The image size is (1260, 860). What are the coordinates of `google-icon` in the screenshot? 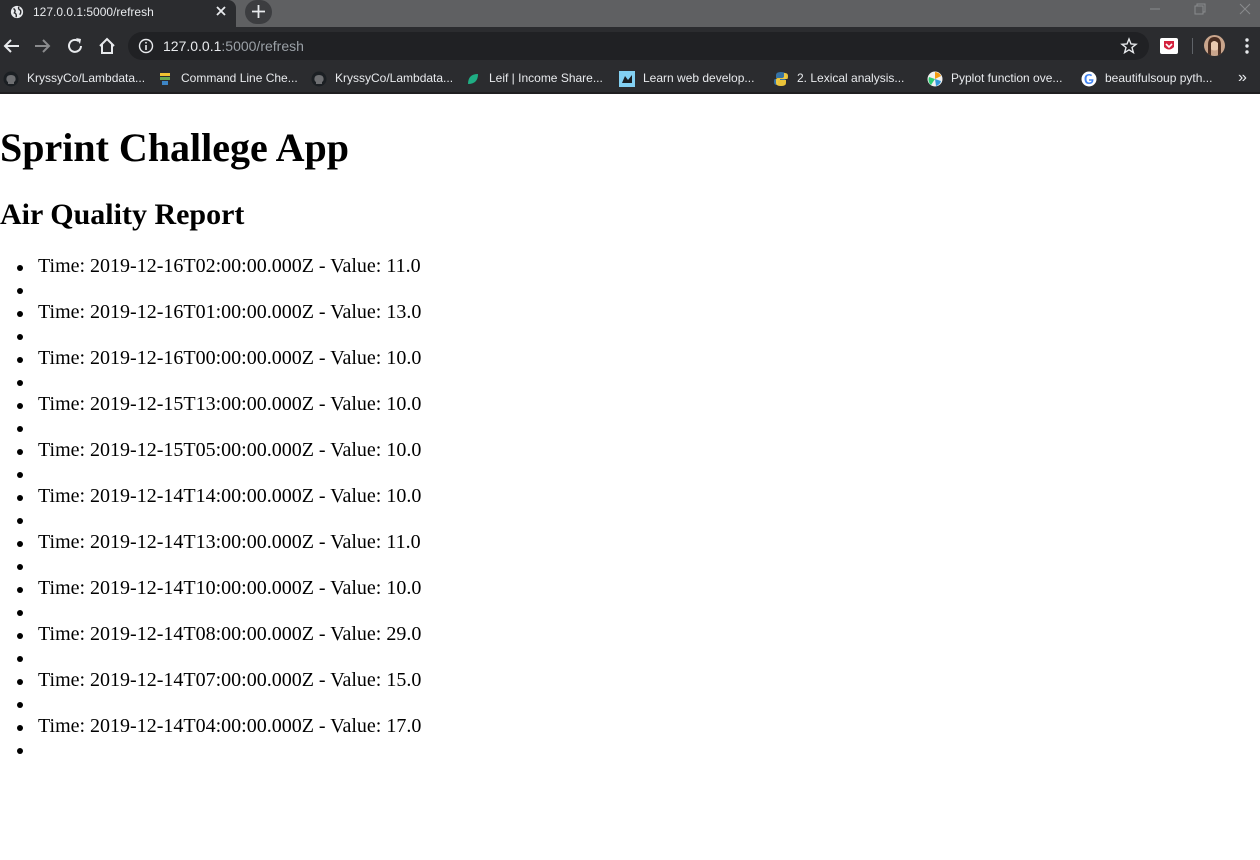 It's located at (1089, 79).